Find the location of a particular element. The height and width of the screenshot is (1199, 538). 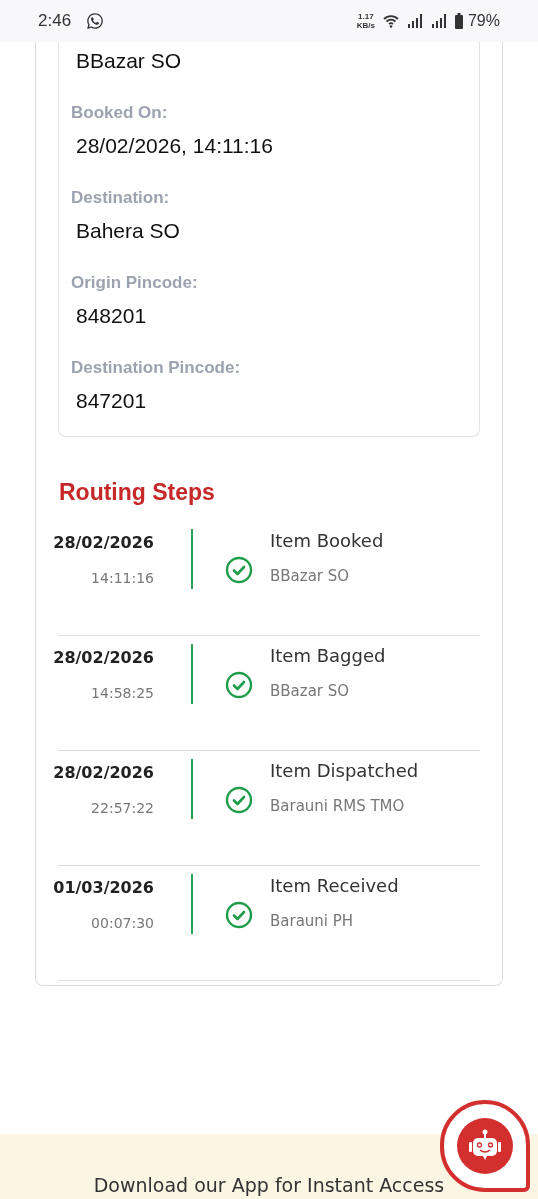

step-time: 00:07:30 is located at coordinates (122, 923).